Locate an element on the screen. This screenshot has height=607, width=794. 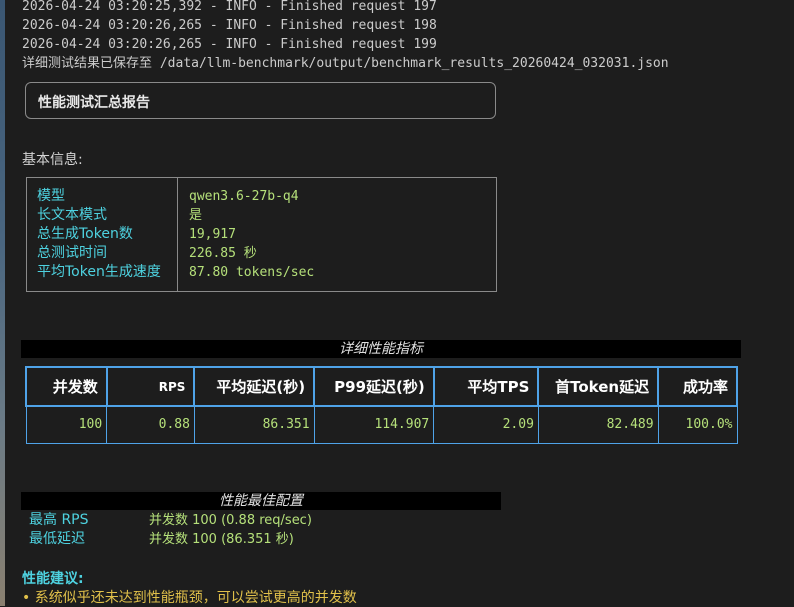
header-concurrency: 并发数 is located at coordinates (66, 386).